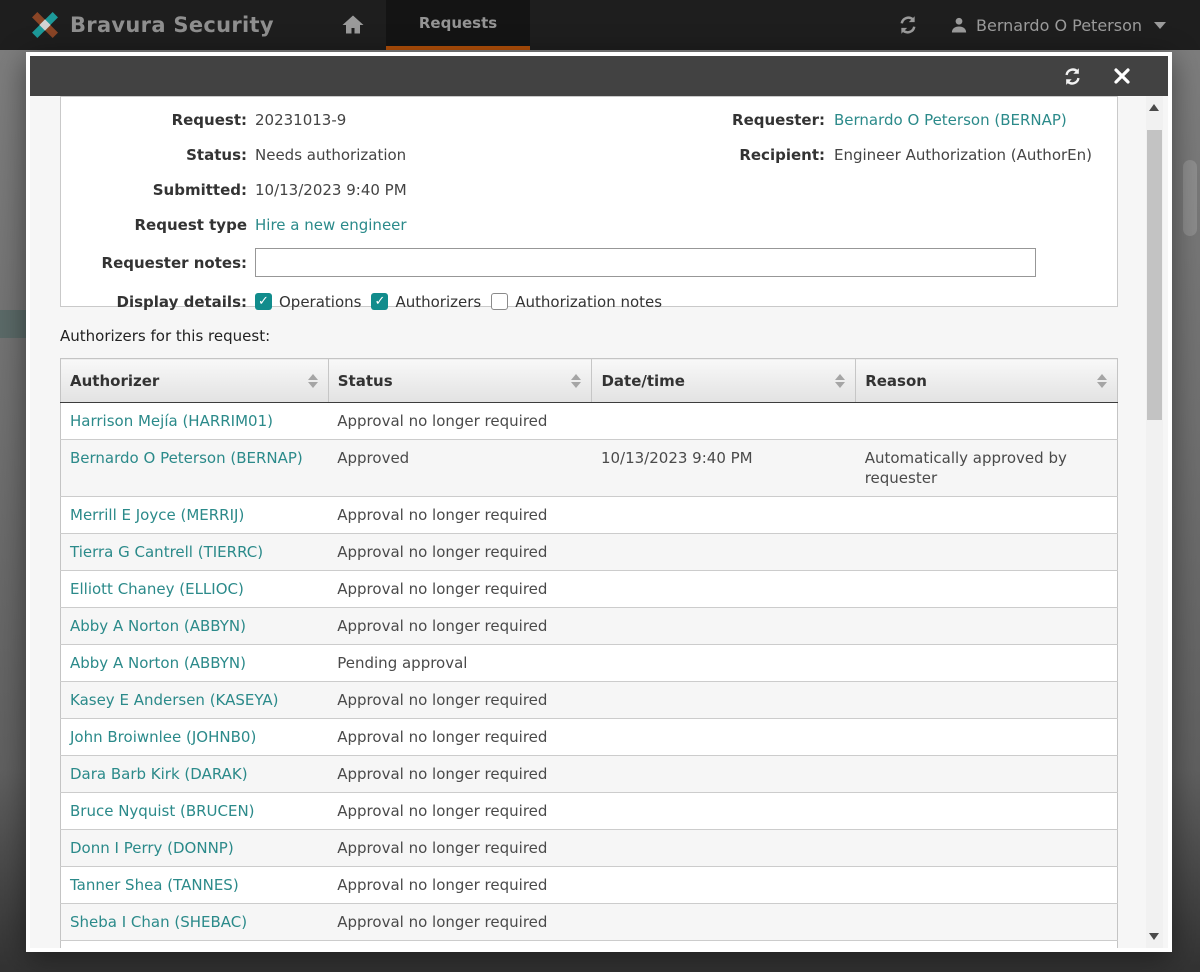 The width and height of the screenshot is (1200, 972). What do you see at coordinates (172, 25) in the screenshot?
I see `brand-name: Bravura Security` at bounding box center [172, 25].